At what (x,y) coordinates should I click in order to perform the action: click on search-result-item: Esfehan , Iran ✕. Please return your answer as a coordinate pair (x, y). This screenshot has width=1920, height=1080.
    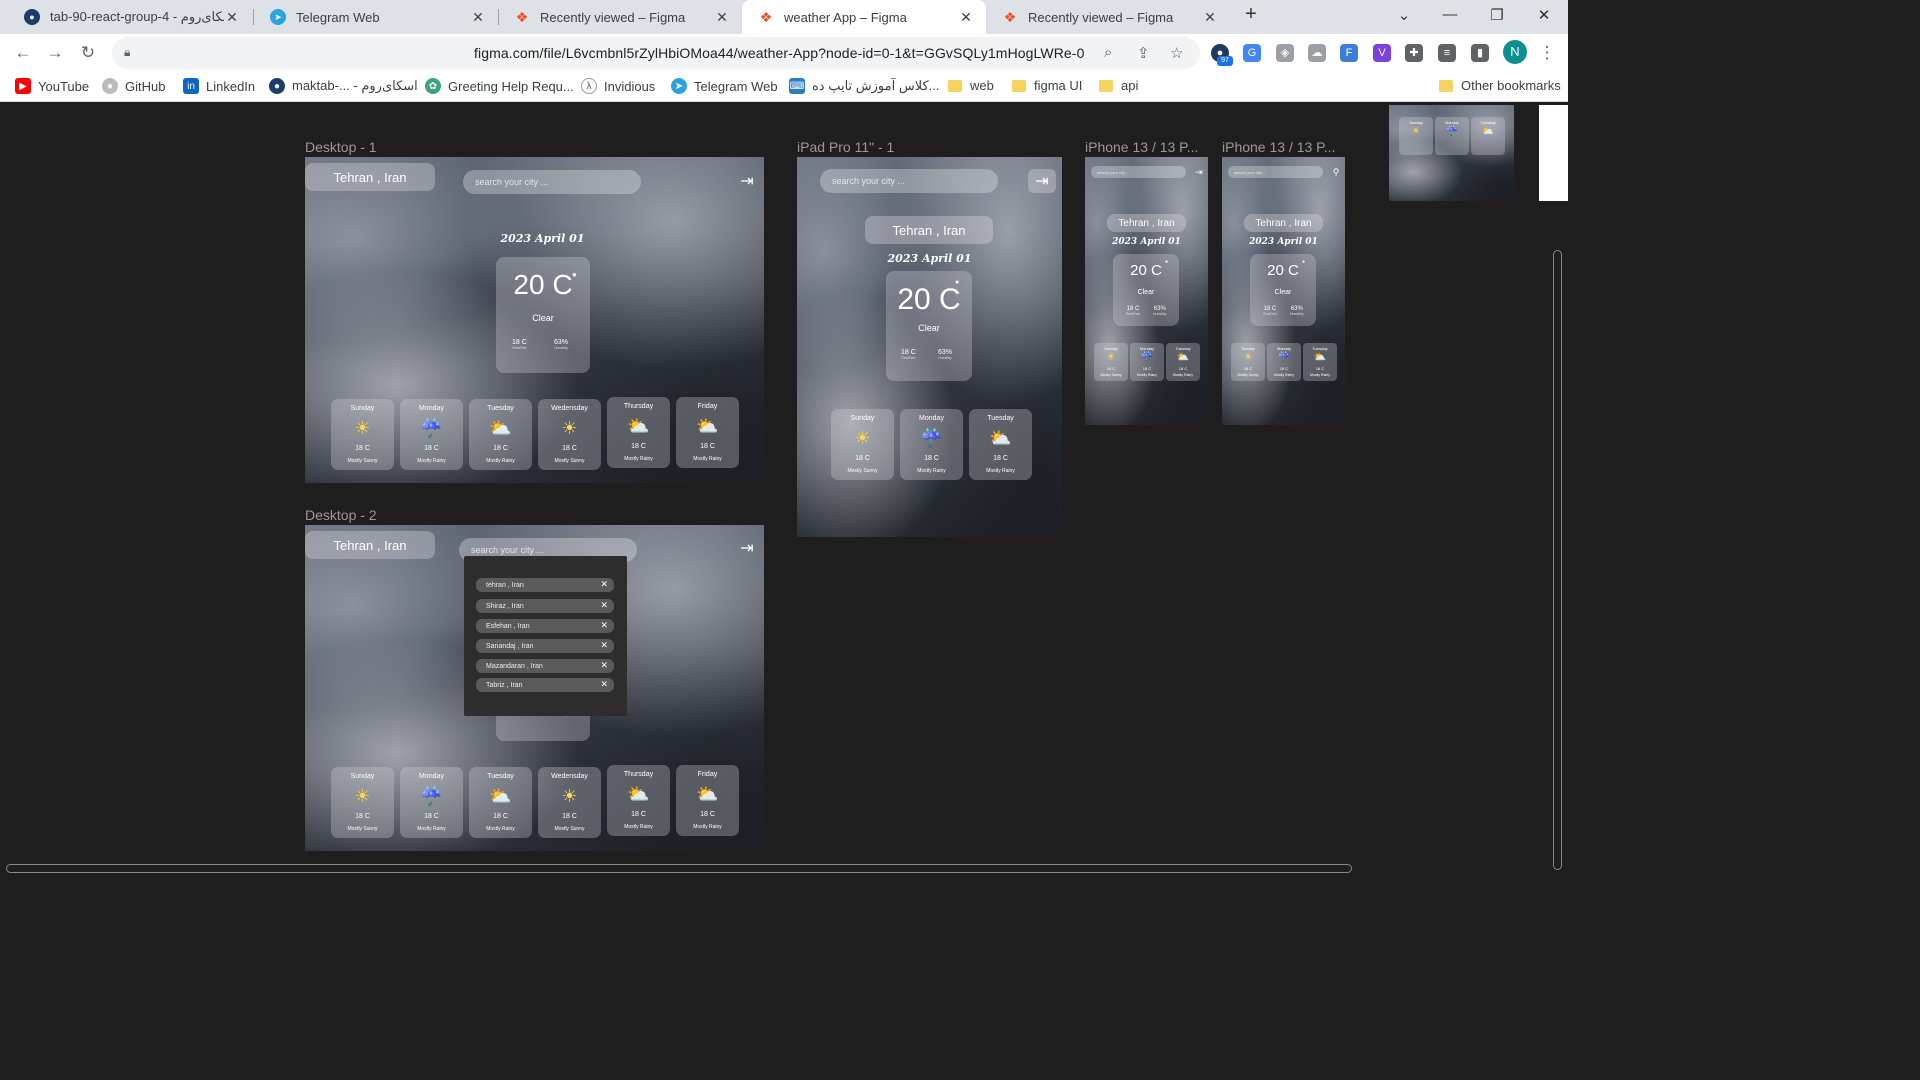
    Looking at the image, I should click on (545, 626).